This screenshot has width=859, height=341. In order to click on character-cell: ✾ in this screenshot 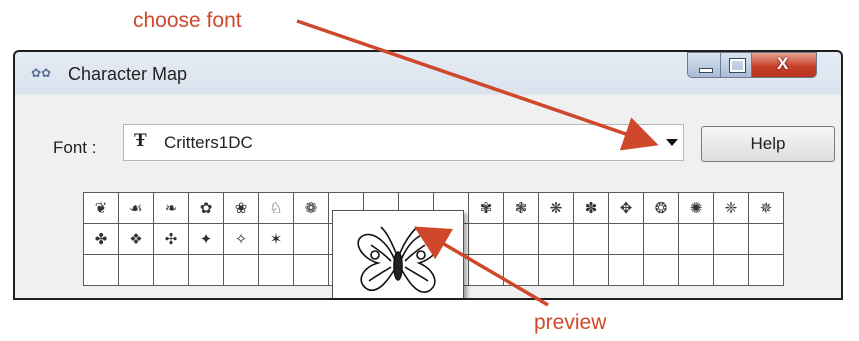, I will do `click(486, 208)`.